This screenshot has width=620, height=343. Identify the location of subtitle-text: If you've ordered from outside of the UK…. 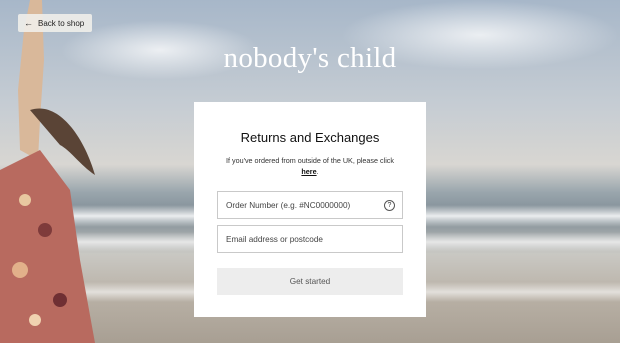
(310, 160).